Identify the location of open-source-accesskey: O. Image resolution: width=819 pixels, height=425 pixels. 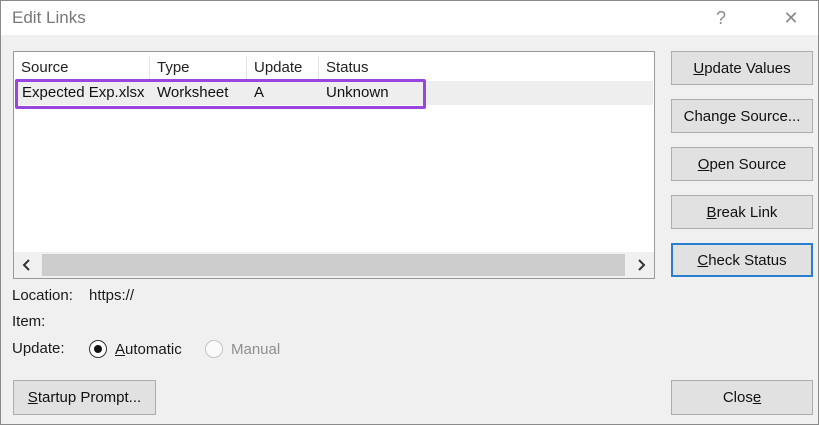
(703, 164).